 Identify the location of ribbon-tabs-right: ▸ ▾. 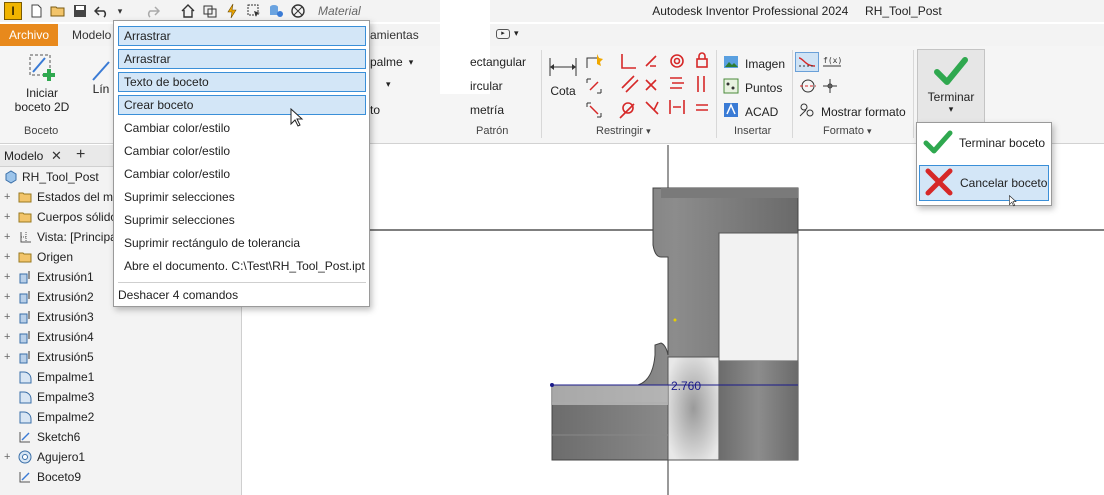
(797, 35).